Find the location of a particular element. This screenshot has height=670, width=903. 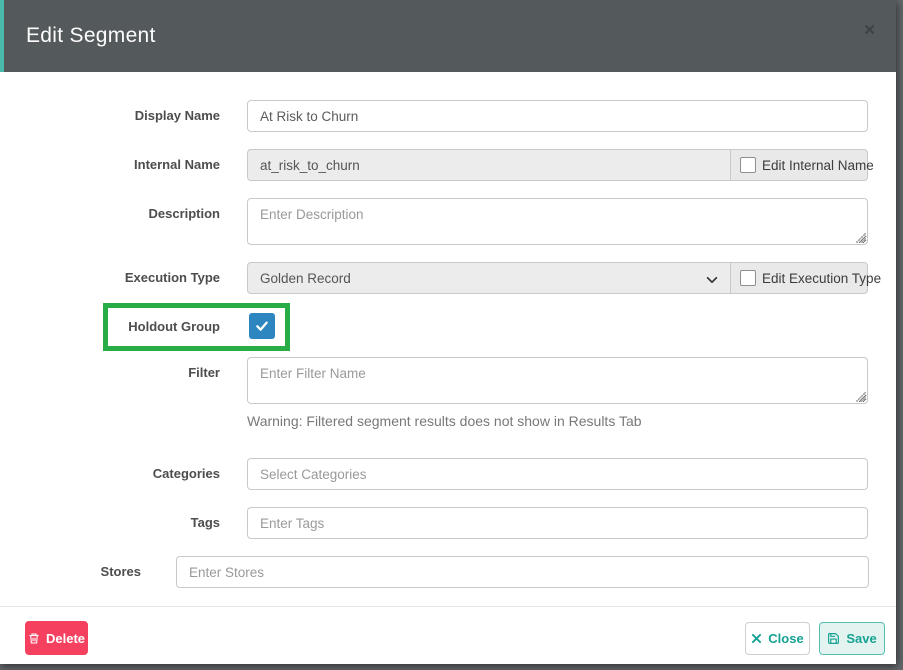

edit-internal-name-addon: Edit Internal Name is located at coordinates (802, 165).